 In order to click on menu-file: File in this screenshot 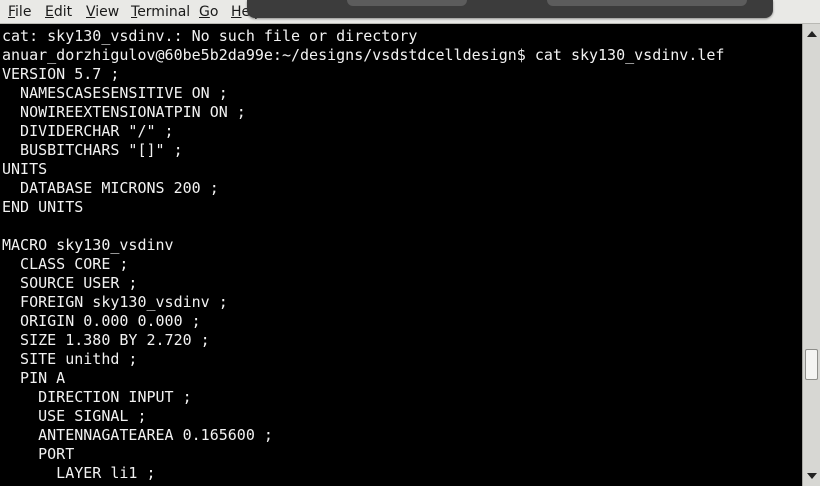, I will do `click(19, 12)`.